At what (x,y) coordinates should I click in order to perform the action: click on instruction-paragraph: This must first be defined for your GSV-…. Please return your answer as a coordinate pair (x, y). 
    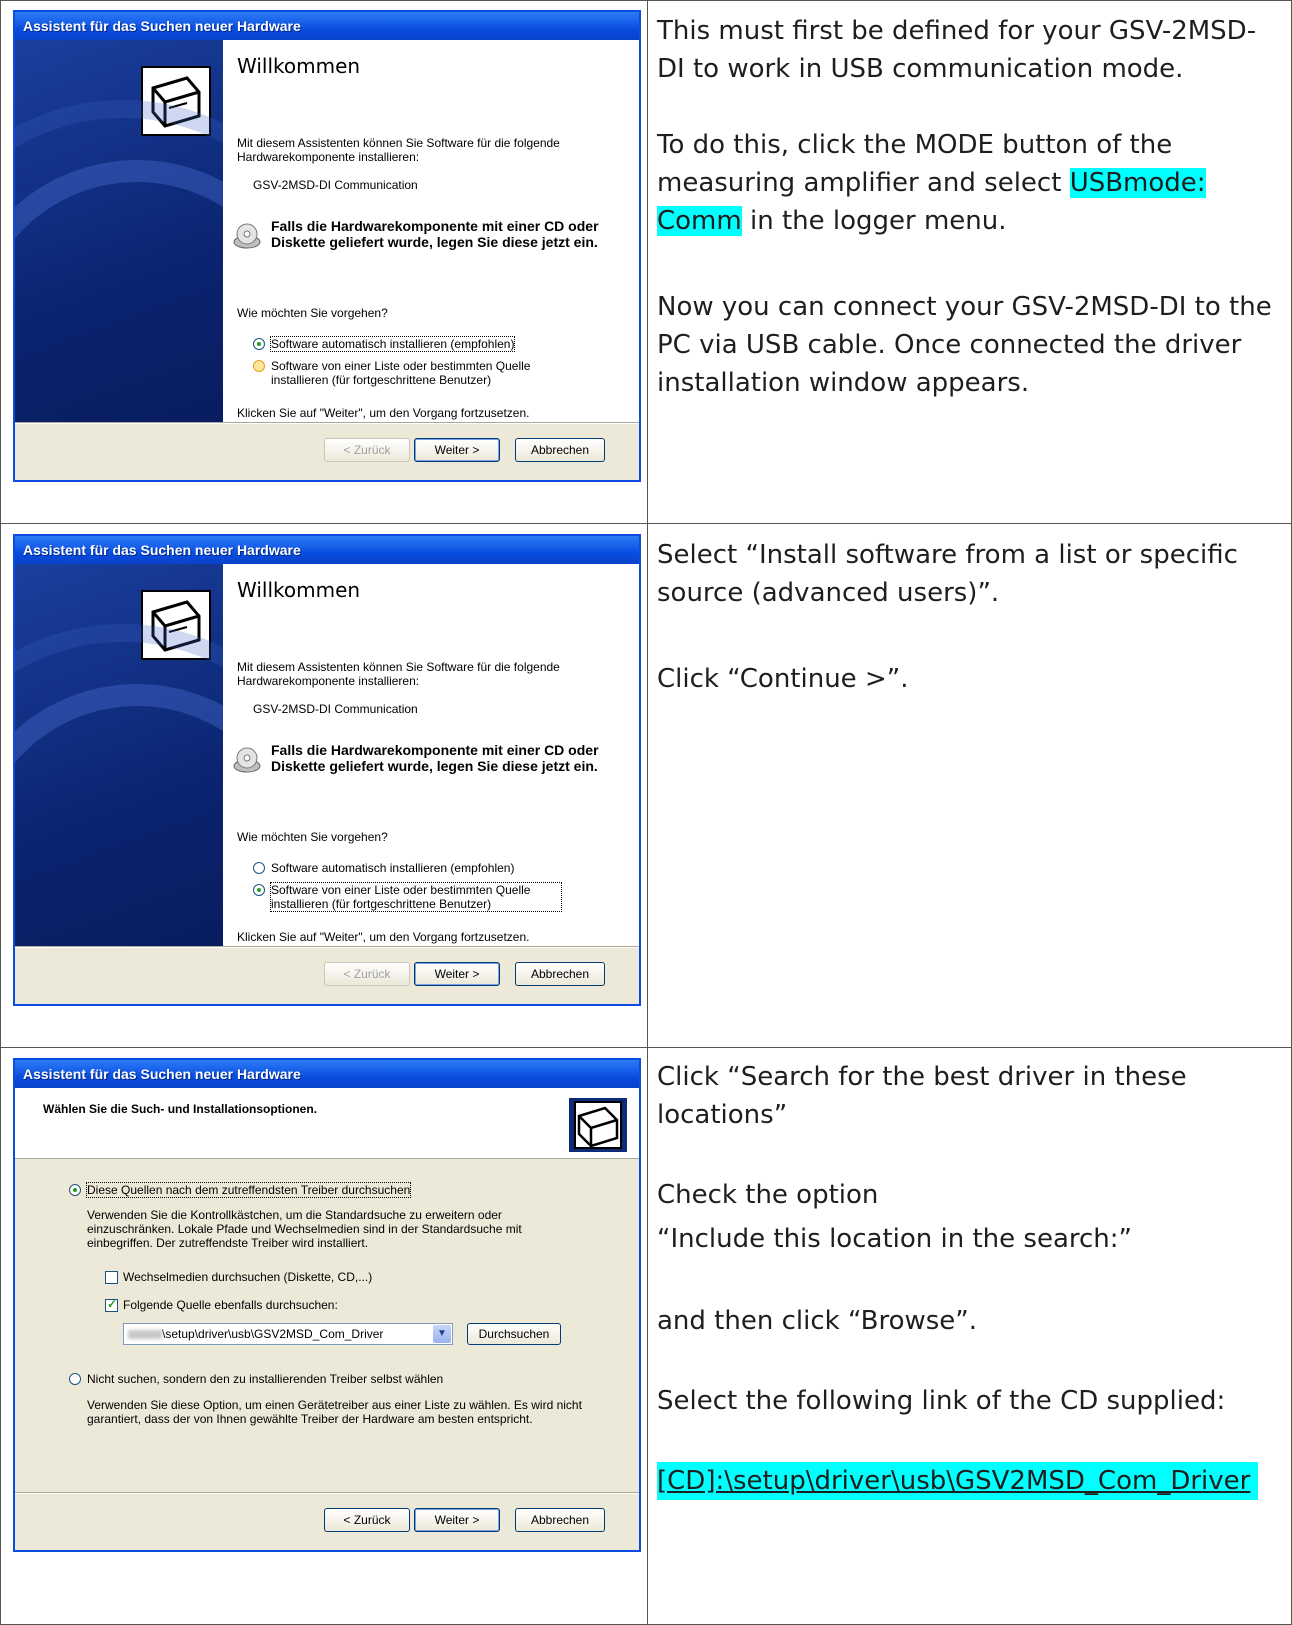
    Looking at the image, I should click on (957, 50).